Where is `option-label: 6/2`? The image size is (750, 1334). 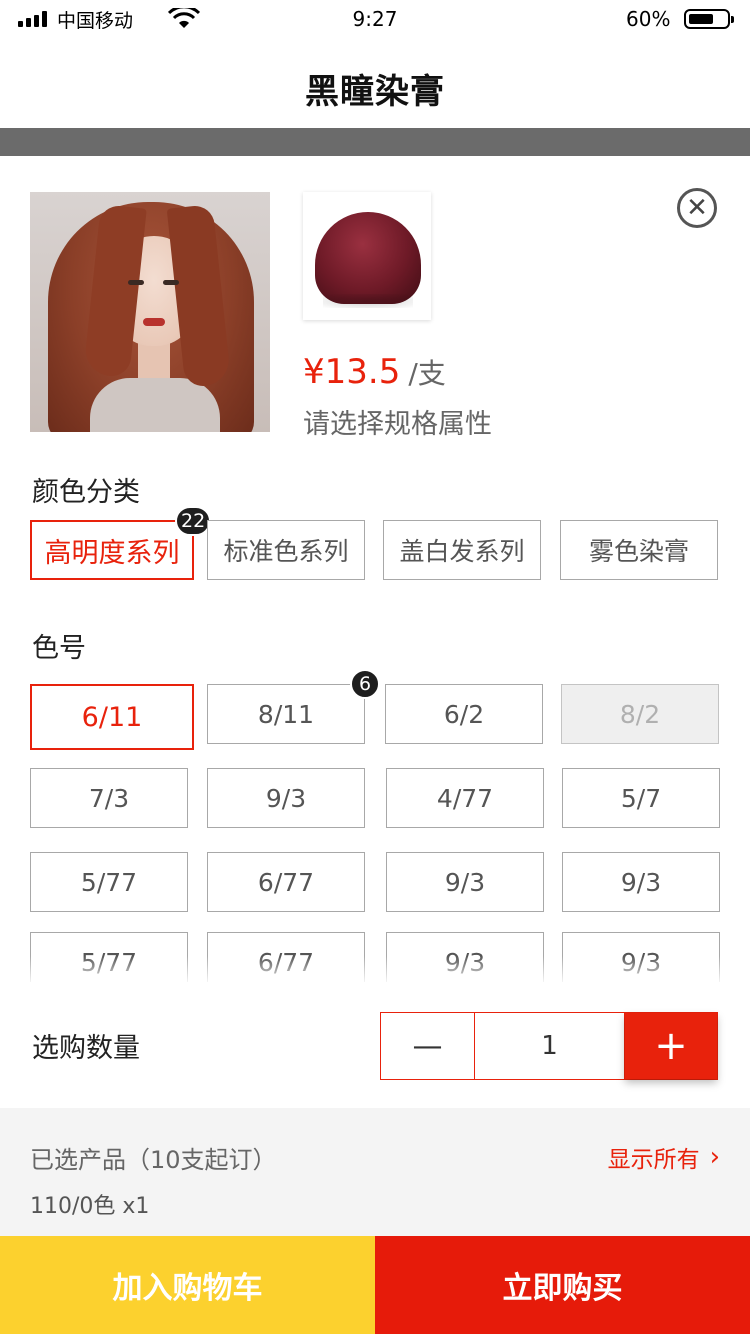 option-label: 6/2 is located at coordinates (464, 714).